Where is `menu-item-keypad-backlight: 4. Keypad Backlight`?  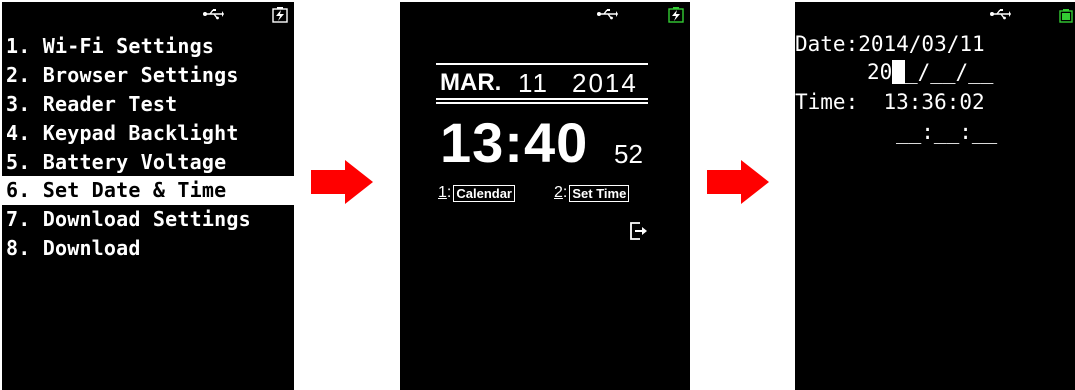 menu-item-keypad-backlight: 4. Keypad Backlight is located at coordinates (148, 133).